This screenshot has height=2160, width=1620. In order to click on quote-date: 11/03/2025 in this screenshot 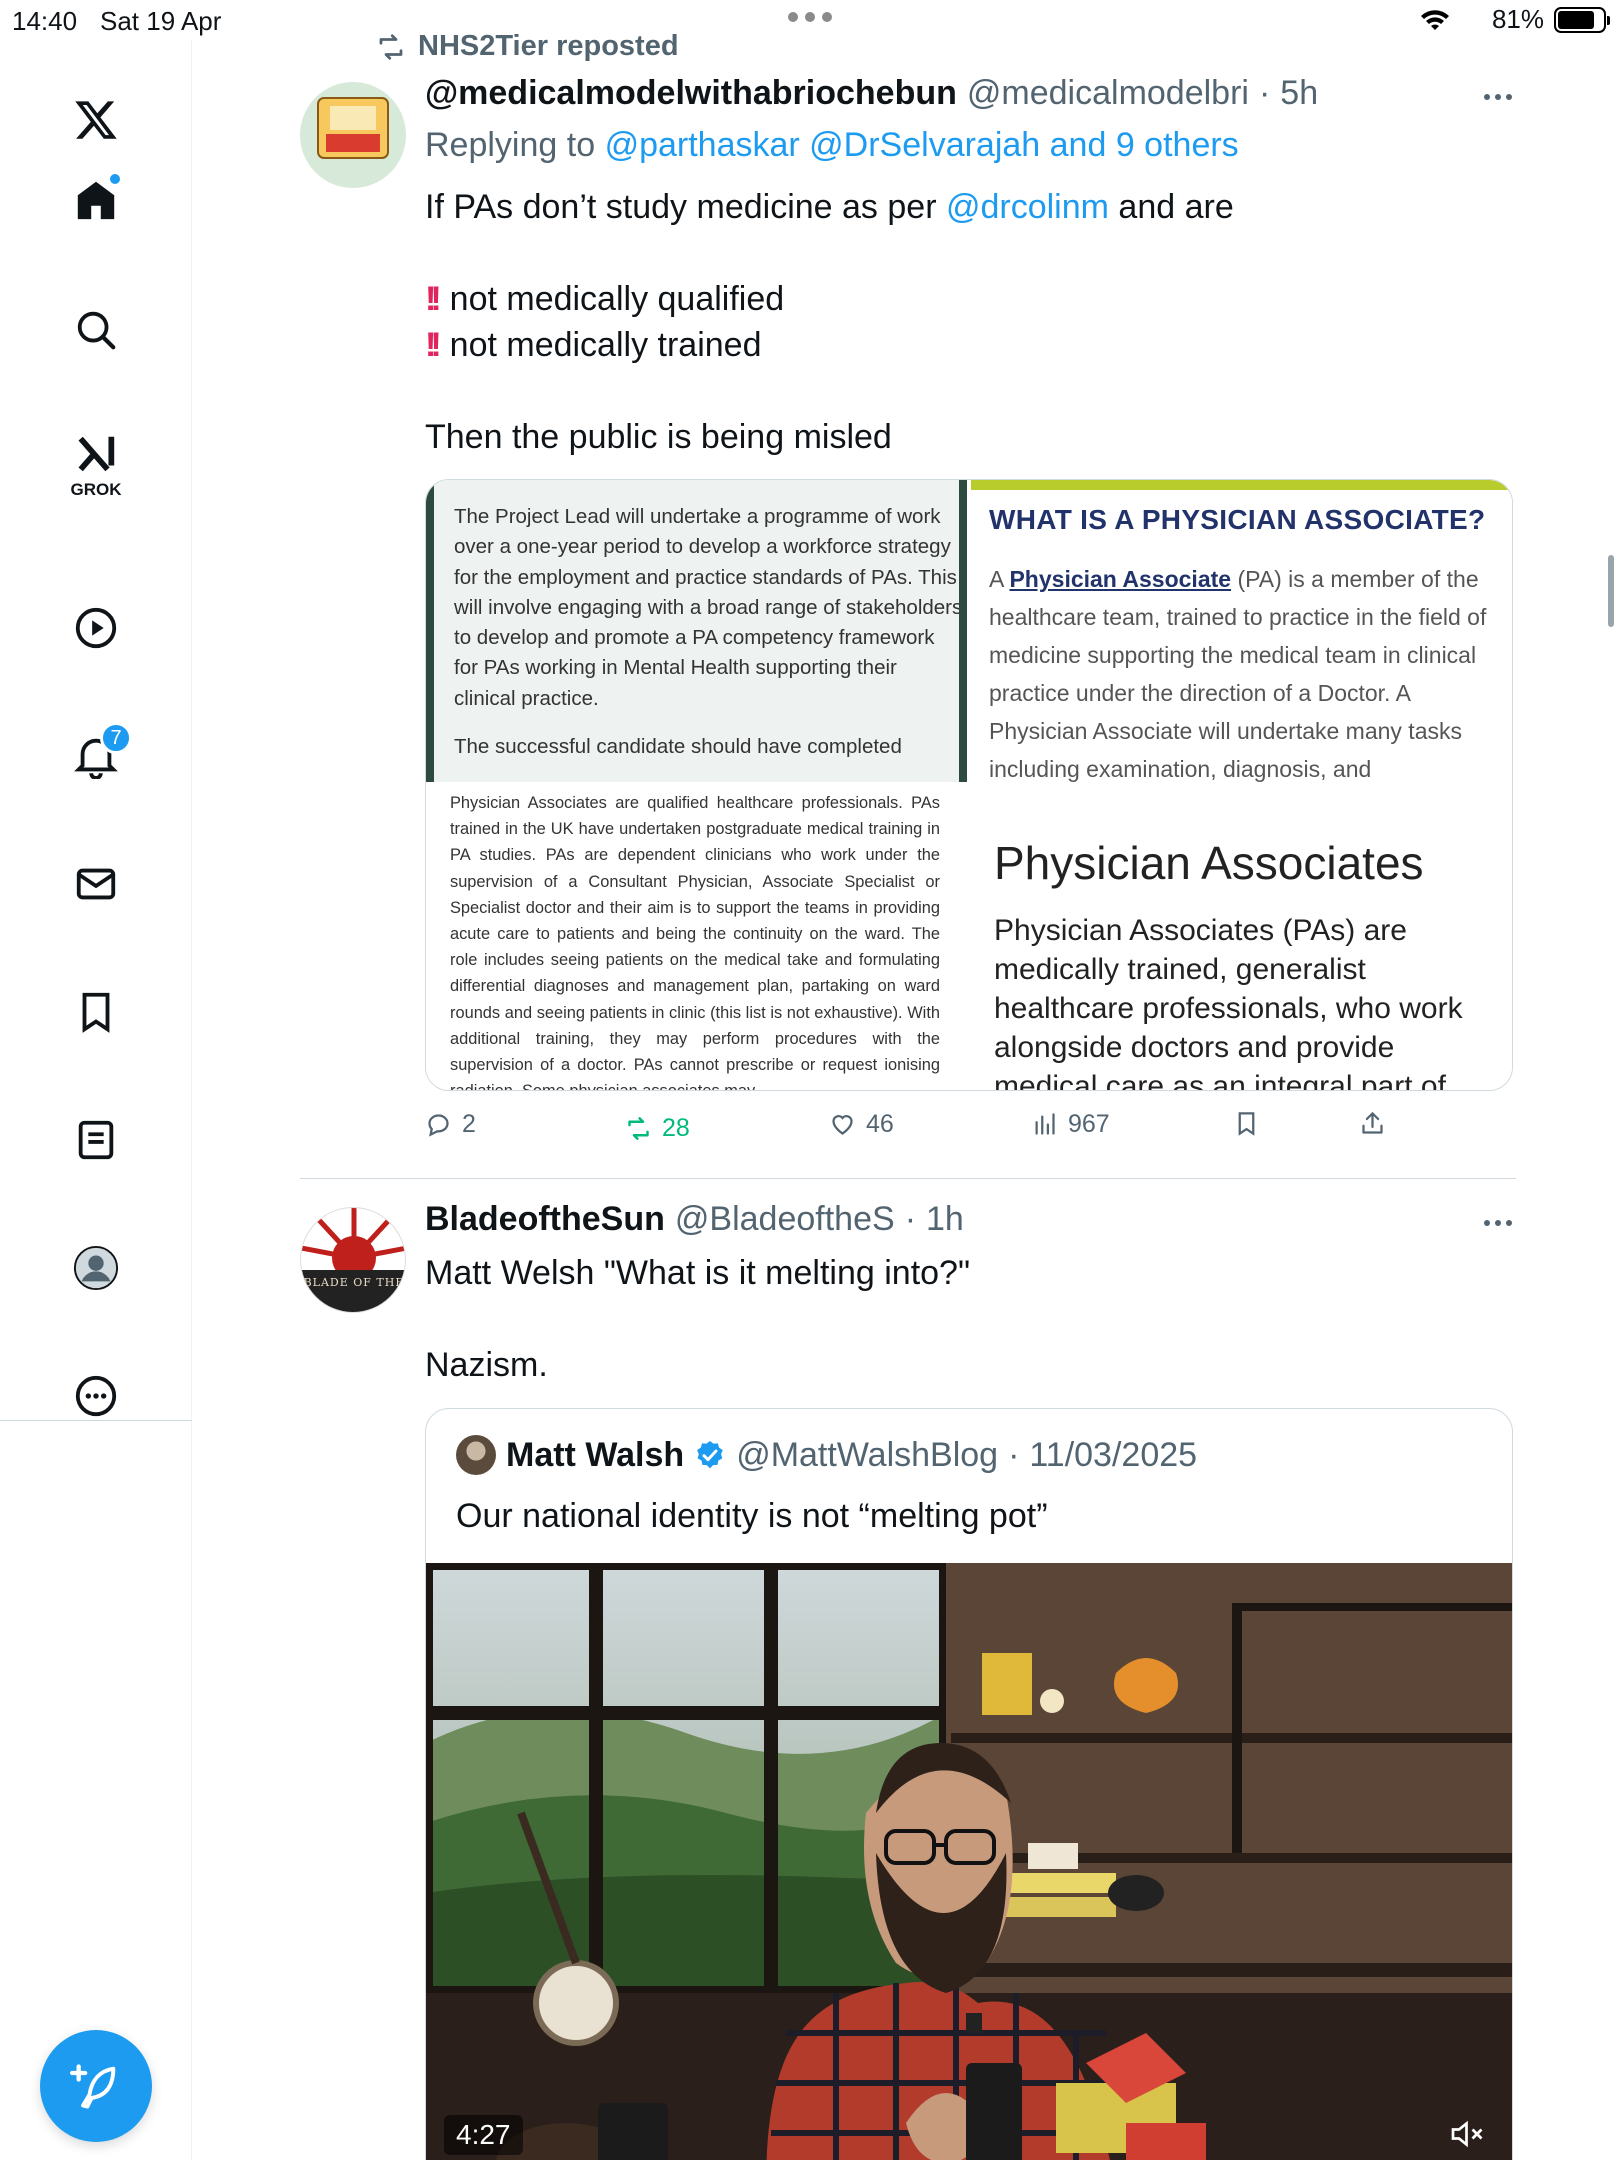, I will do `click(1113, 1455)`.